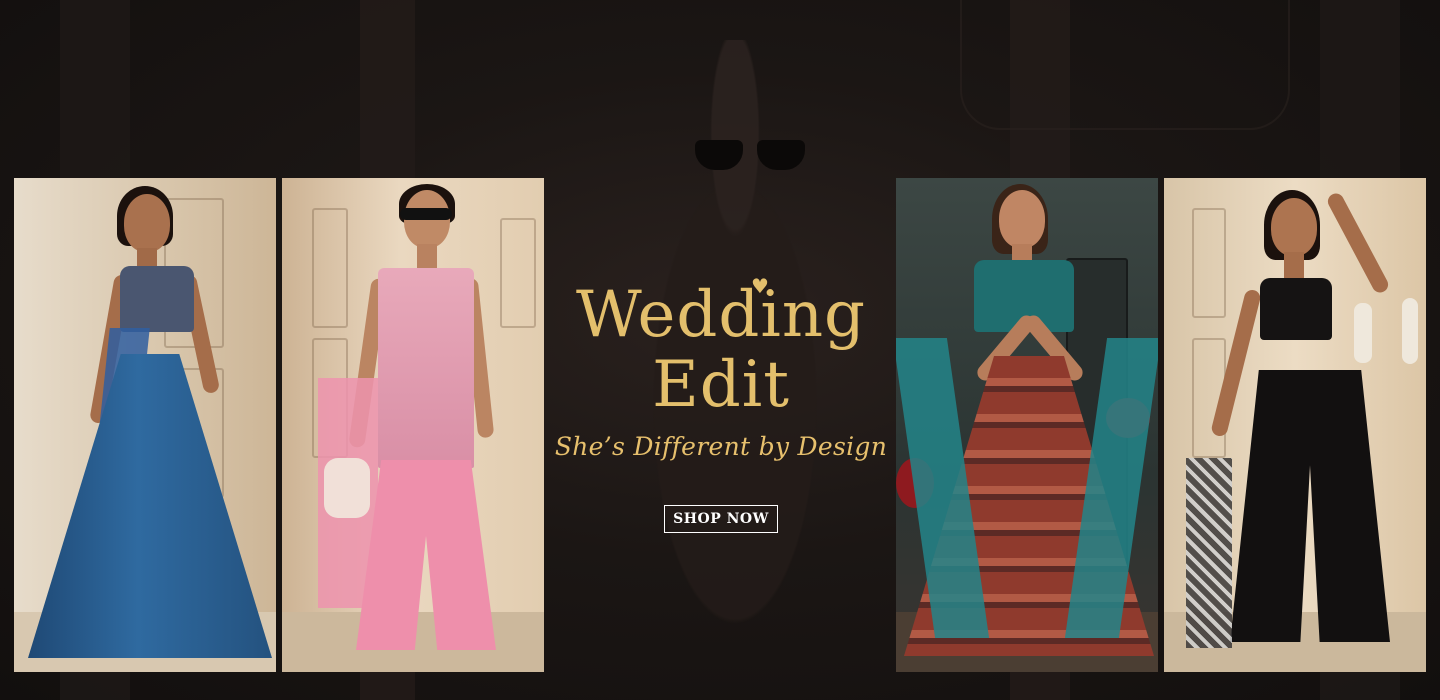  What do you see at coordinates (721, 315) in the screenshot?
I see `hero-title-line1: Wedding` at bounding box center [721, 315].